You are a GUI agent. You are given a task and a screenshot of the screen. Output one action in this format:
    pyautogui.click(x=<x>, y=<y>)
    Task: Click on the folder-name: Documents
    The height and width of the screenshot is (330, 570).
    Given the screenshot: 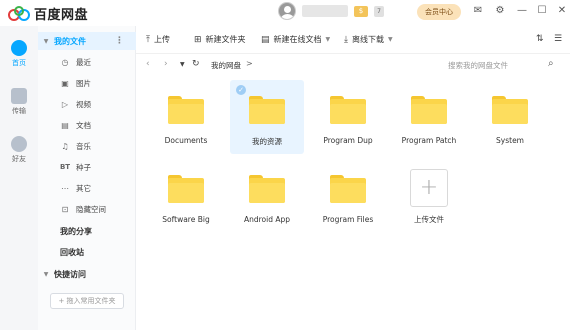 What is the action you would take?
    pyautogui.click(x=186, y=140)
    